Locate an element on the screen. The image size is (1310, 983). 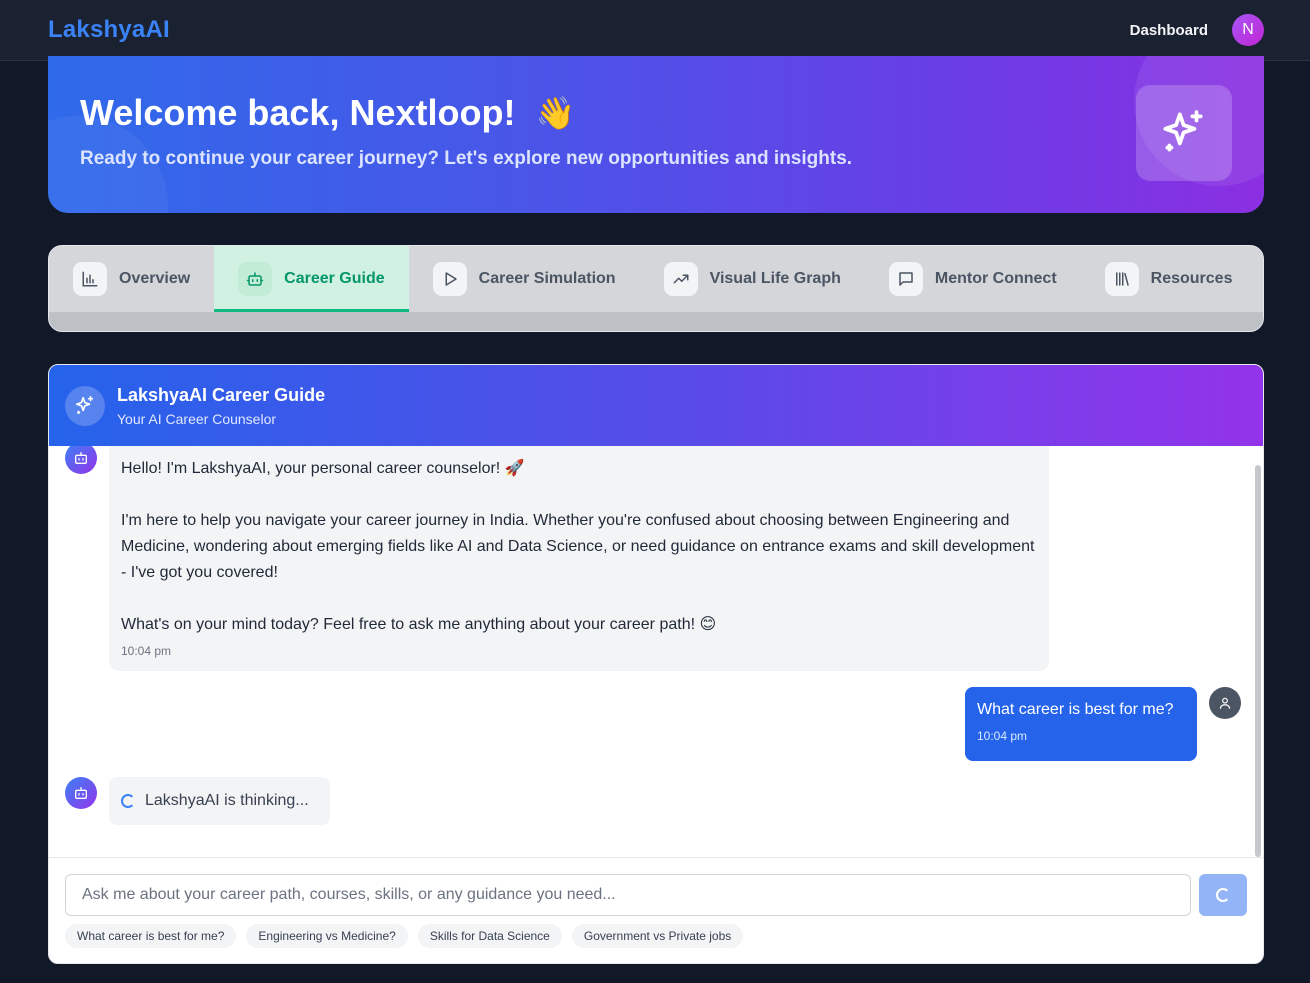
nav-right: Dashboard N is located at coordinates (1197, 30).